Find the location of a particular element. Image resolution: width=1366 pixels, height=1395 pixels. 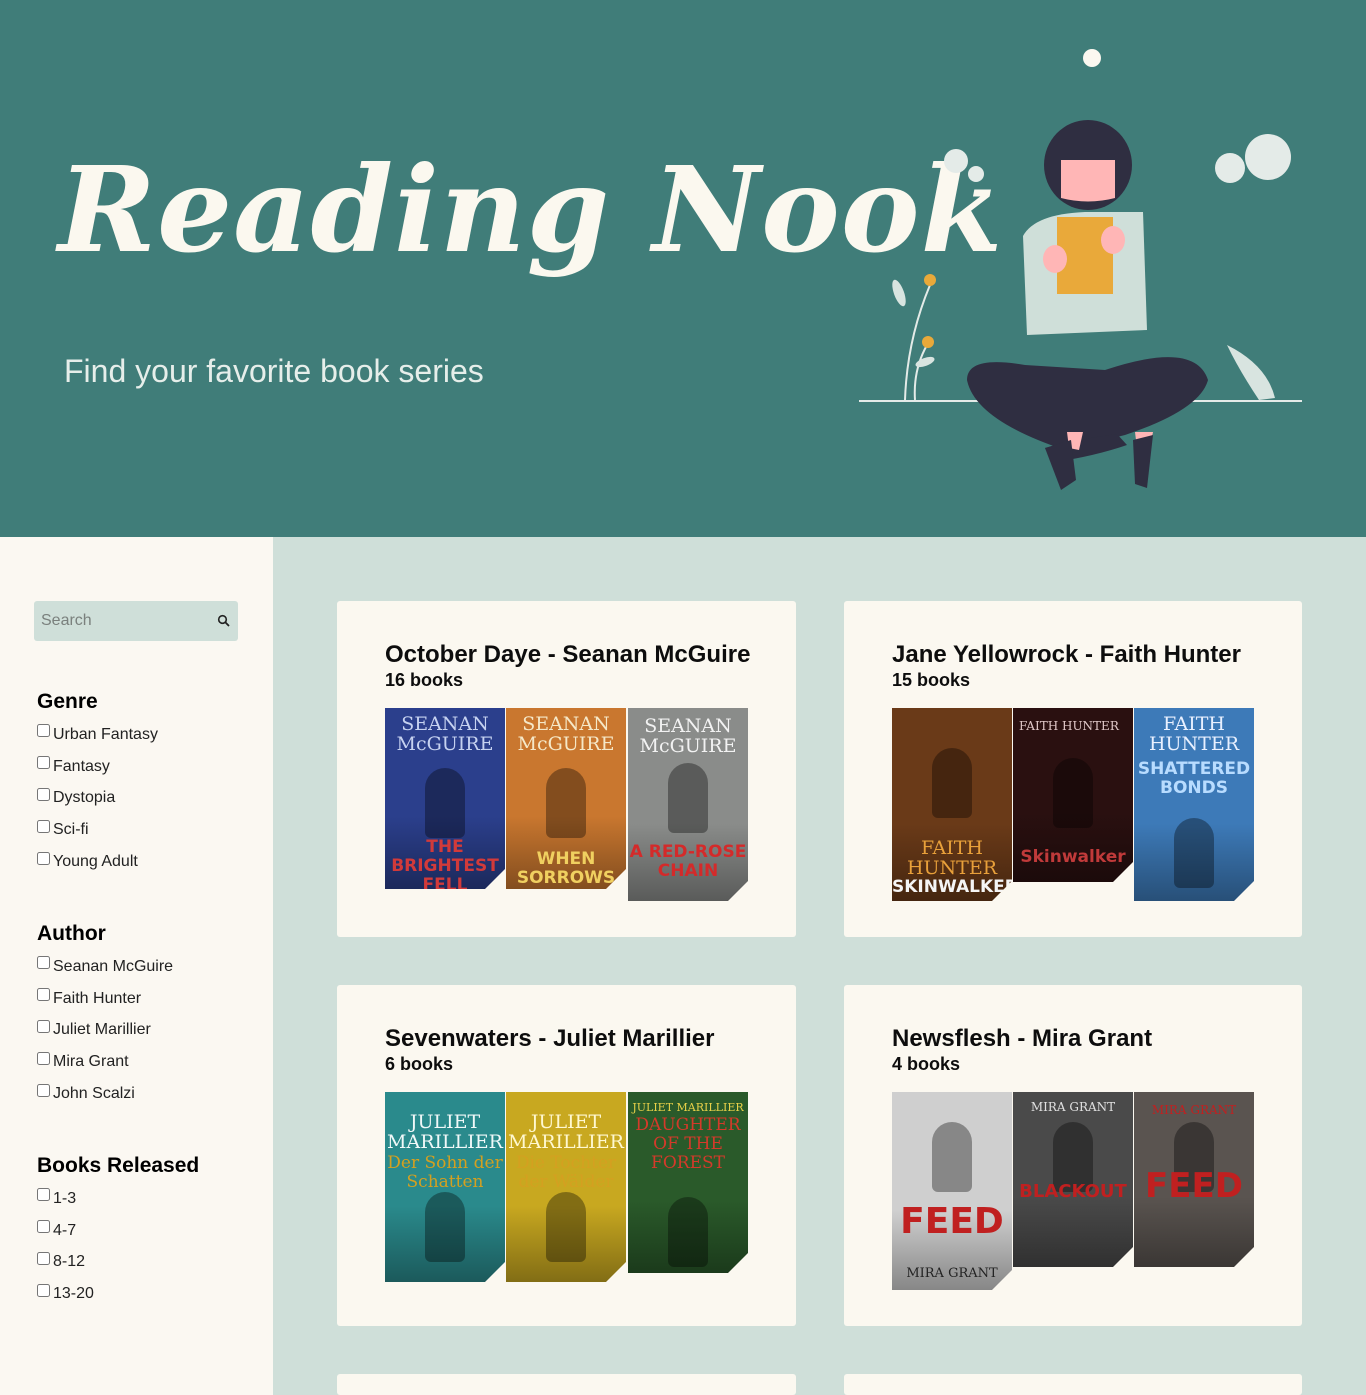

series-title: Sevenwaters - Juliet Marillier is located at coordinates (549, 1039).